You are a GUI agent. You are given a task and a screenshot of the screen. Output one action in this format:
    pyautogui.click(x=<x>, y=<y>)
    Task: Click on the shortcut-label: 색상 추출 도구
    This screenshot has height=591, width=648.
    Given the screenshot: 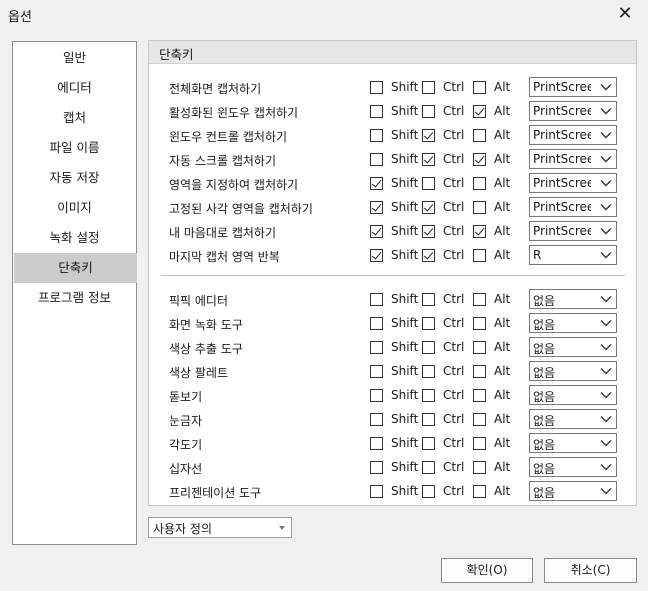 What is the action you would take?
    pyautogui.click(x=206, y=349)
    